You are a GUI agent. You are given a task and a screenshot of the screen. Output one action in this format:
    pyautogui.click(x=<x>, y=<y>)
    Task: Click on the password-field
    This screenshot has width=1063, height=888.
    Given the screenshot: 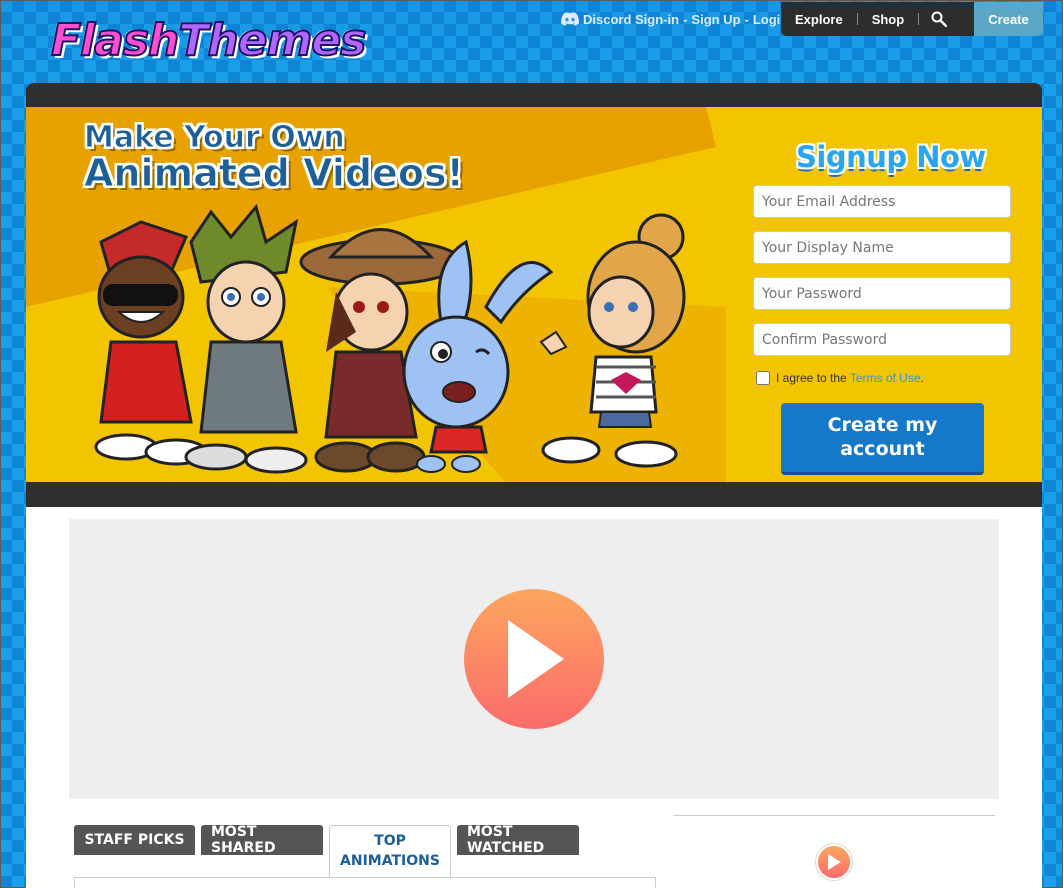 What is the action you would take?
    pyautogui.click(x=882, y=293)
    